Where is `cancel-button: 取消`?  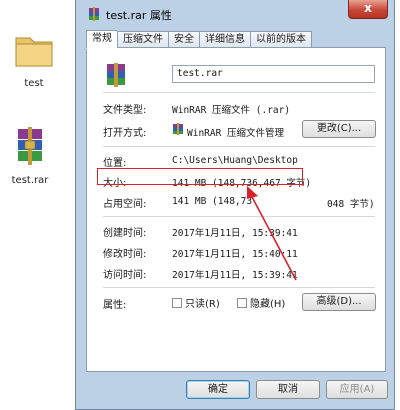 cancel-button: 取消 is located at coordinates (288, 389).